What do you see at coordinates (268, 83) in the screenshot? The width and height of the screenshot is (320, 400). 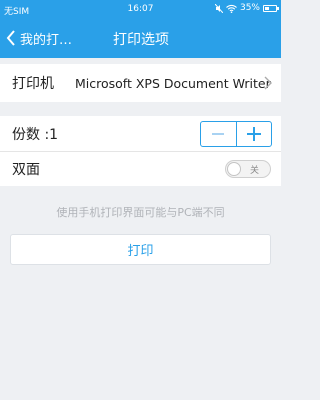 I see `chevron-right-icon` at bounding box center [268, 83].